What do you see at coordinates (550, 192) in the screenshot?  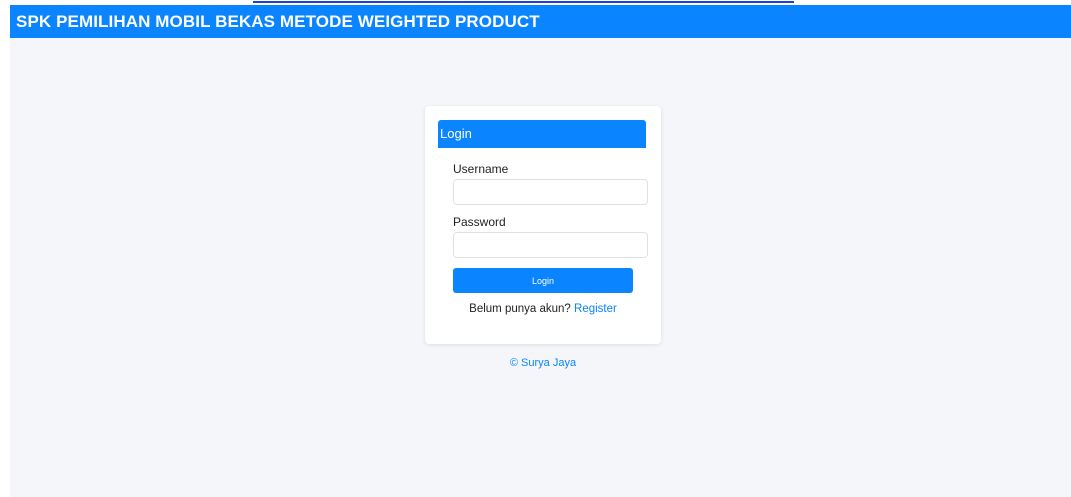 I see `username-input` at bounding box center [550, 192].